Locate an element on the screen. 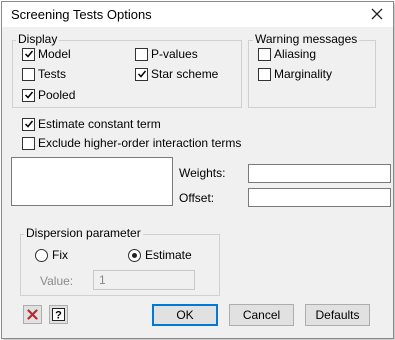 The width and height of the screenshot is (395, 340). weights-label: Weights: is located at coordinates (202, 173).